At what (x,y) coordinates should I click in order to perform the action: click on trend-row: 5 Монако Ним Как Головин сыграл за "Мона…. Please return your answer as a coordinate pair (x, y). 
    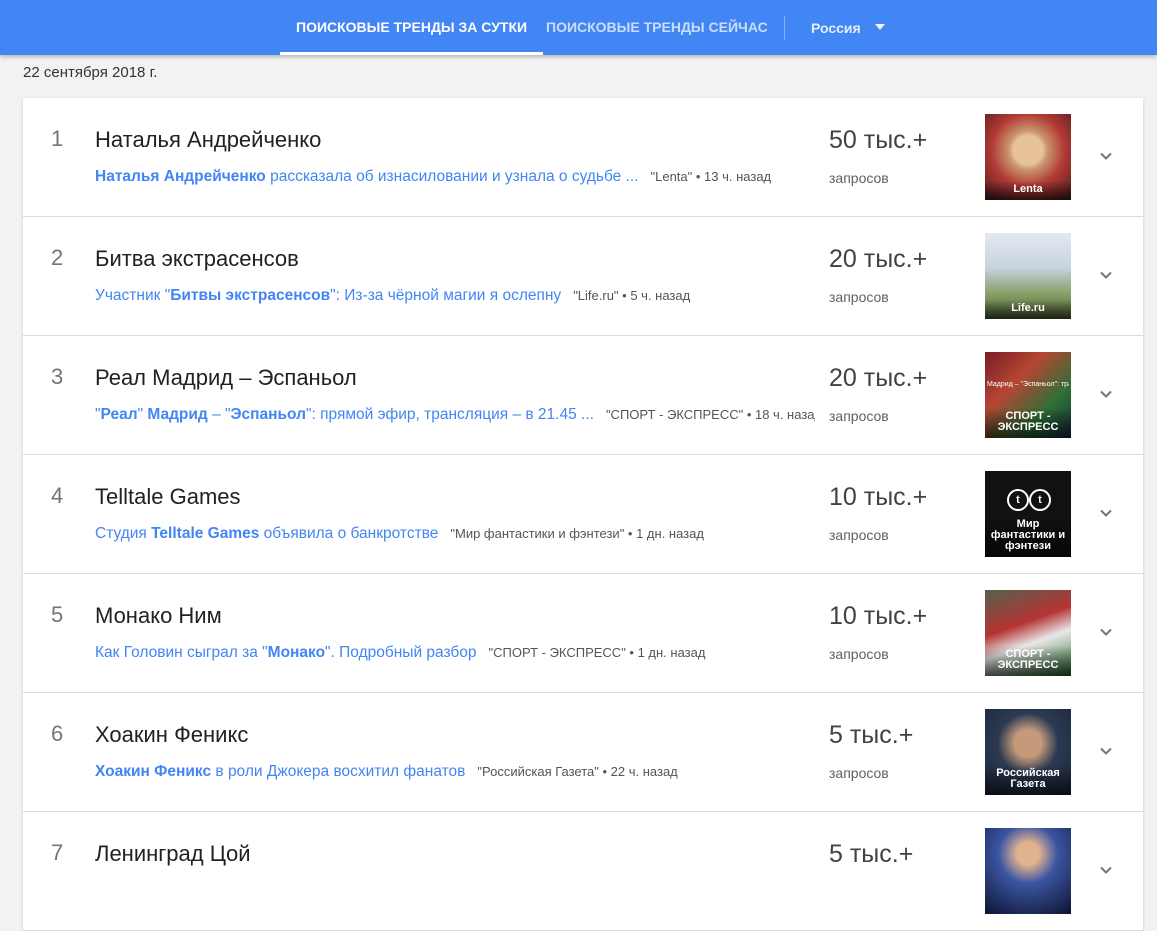
    Looking at the image, I should click on (583, 633).